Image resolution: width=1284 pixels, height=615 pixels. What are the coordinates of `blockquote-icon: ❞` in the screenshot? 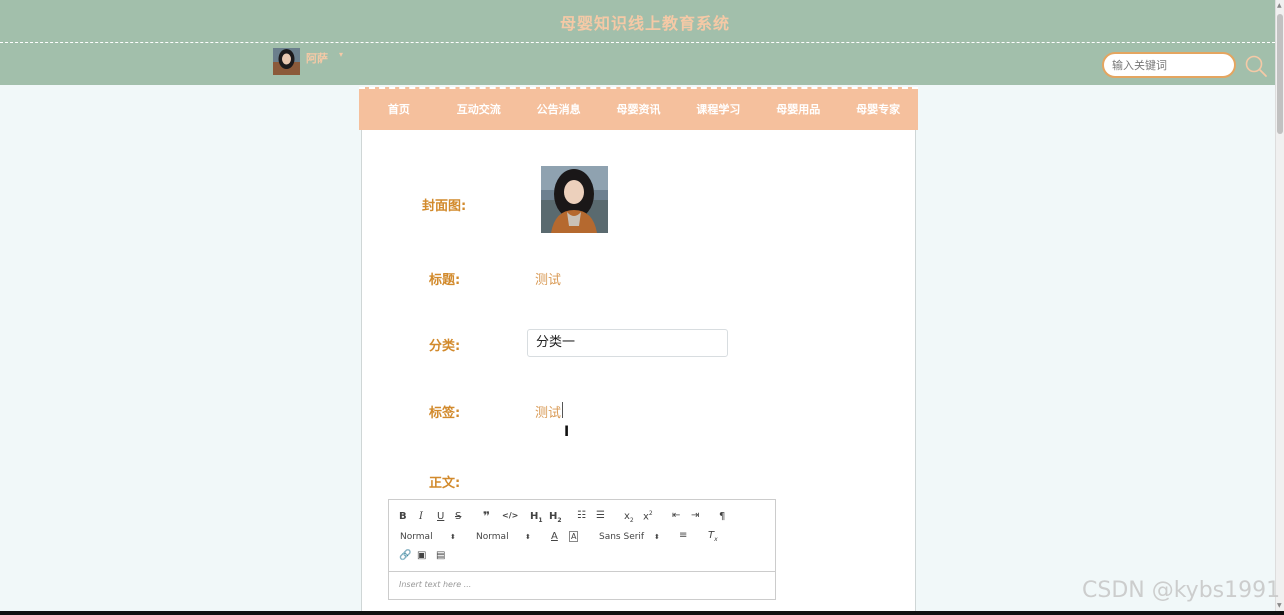 It's located at (486, 516).